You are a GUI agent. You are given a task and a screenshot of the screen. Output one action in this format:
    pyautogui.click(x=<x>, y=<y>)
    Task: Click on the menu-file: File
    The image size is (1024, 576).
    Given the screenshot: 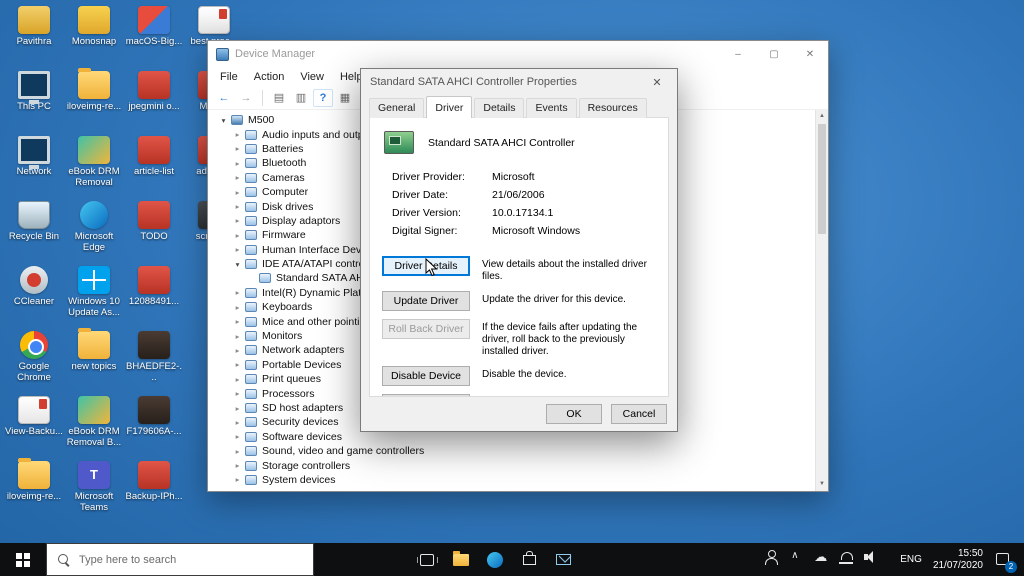 What is the action you would take?
    pyautogui.click(x=229, y=77)
    